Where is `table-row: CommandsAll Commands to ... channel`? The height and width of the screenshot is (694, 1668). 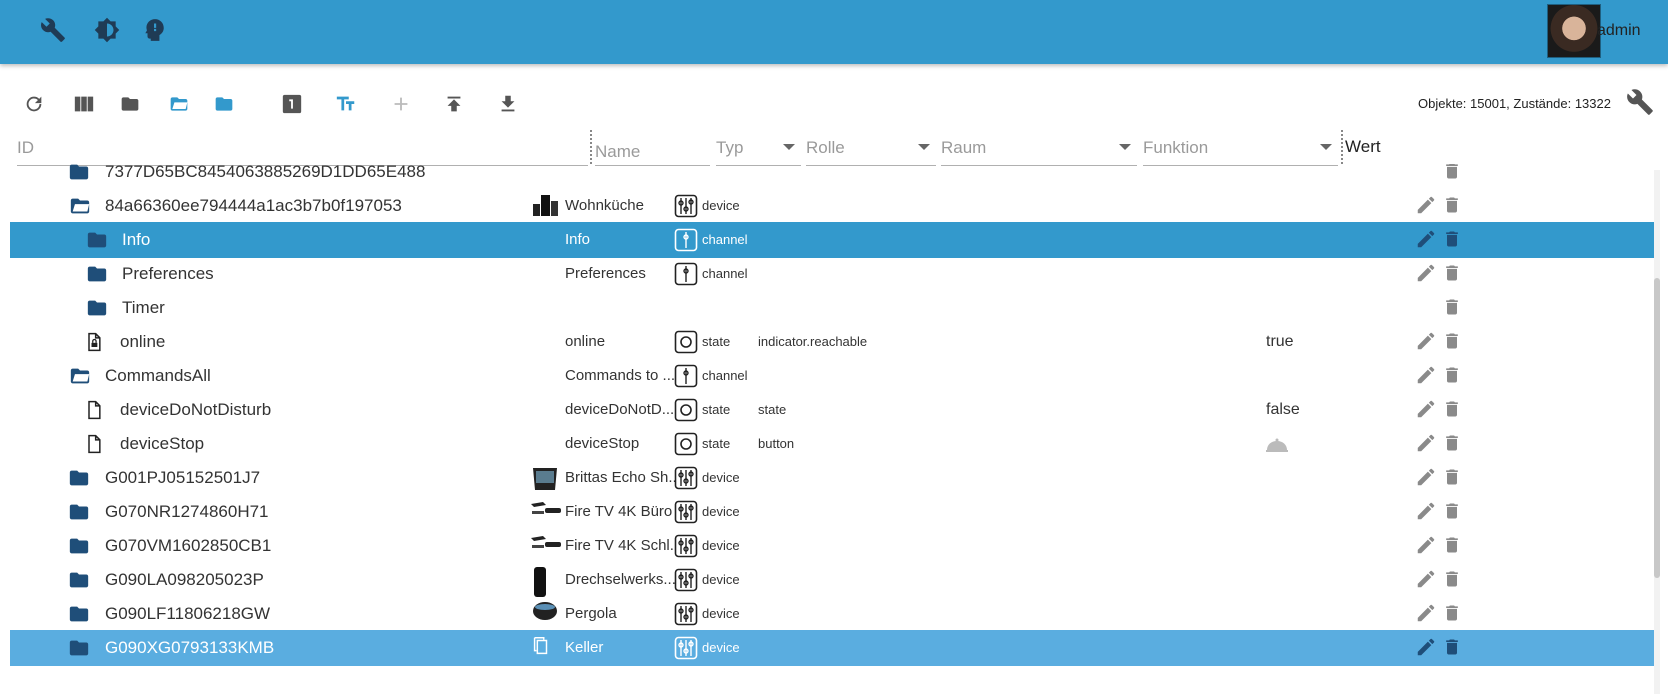
table-row: CommandsAll Commands to ... channel is located at coordinates (832, 376).